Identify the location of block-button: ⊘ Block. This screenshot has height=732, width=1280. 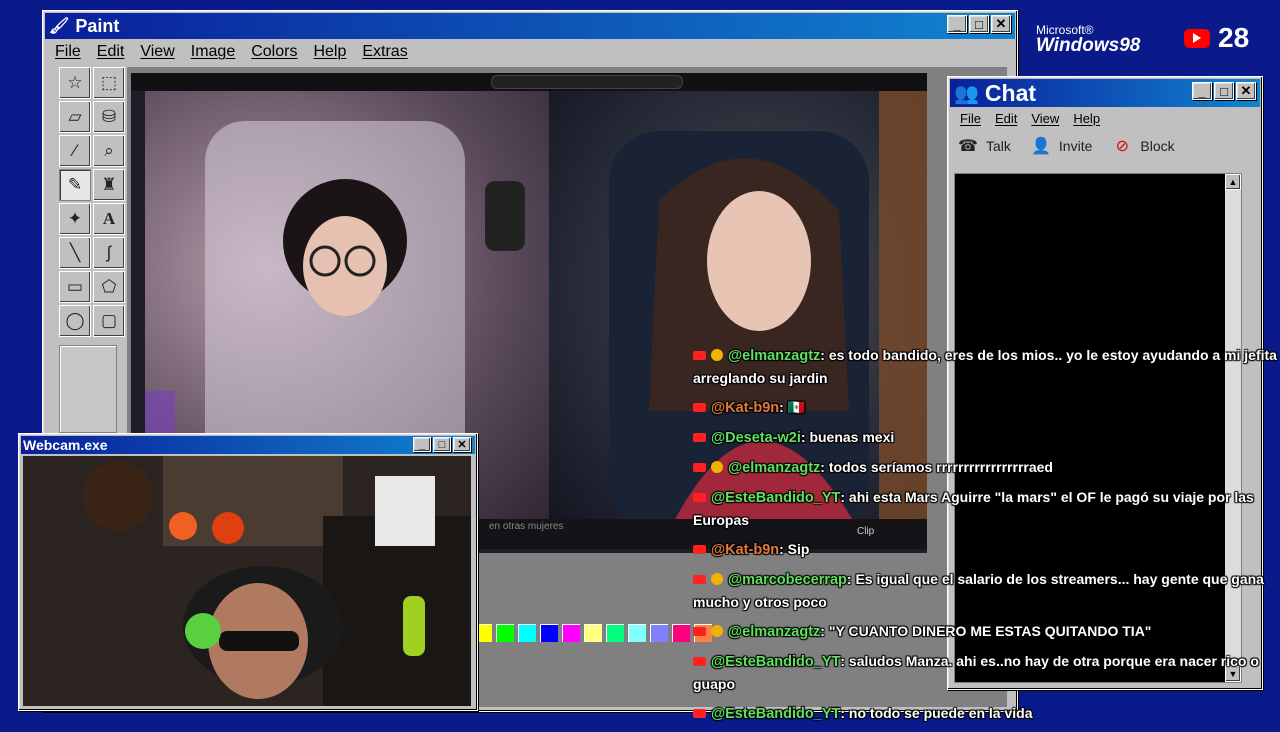
(1142, 146).